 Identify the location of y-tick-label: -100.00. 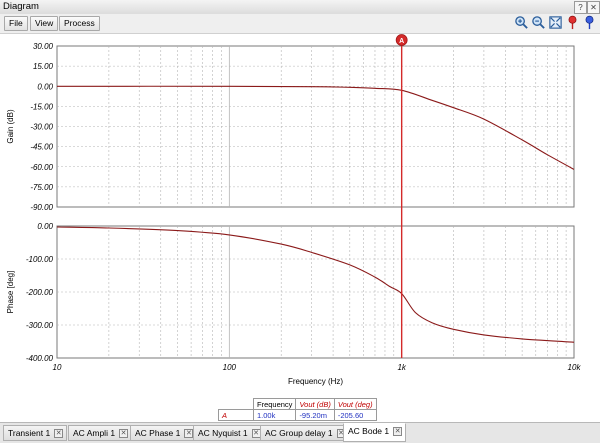
(40, 259).